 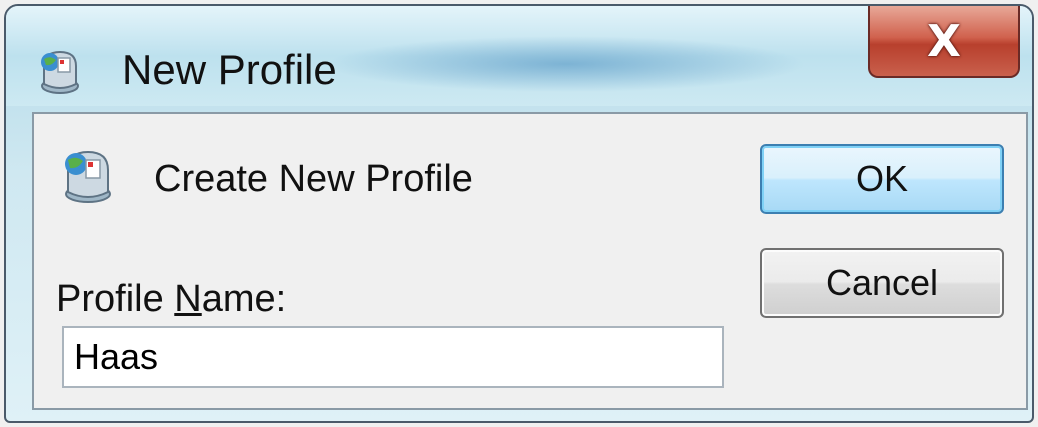 I want to click on close-button: X, so click(x=944, y=42).